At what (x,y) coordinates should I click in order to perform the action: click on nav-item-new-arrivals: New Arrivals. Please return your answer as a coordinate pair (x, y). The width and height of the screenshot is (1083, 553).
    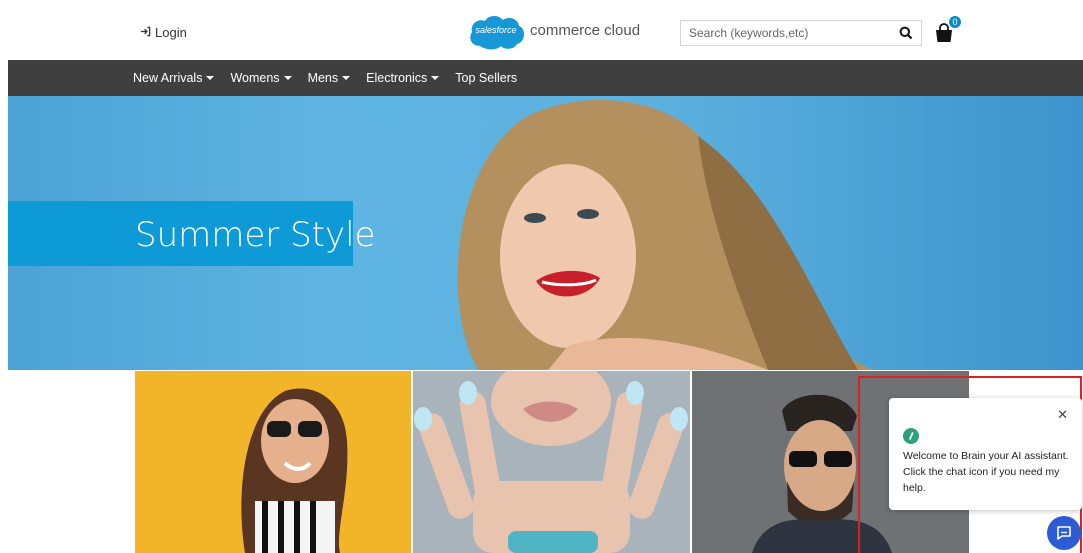
    Looking at the image, I should click on (174, 78).